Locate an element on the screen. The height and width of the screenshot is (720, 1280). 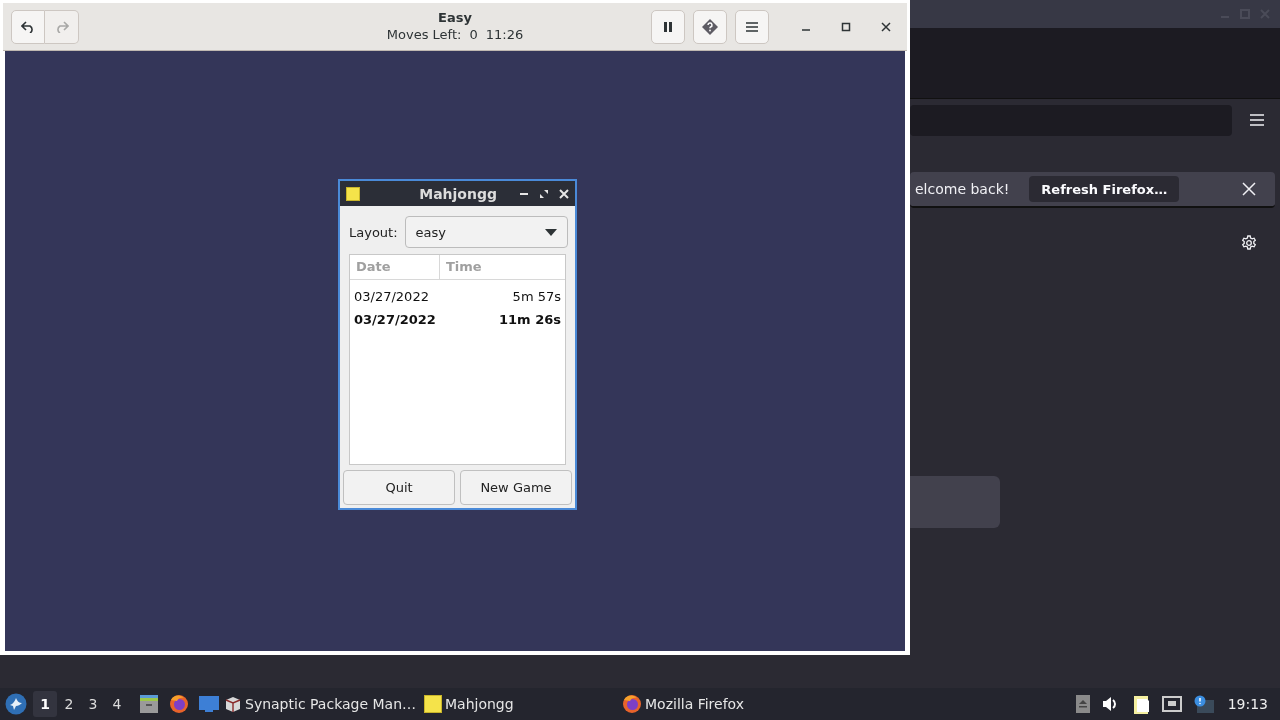
workspace-button: 3 is located at coordinates (93, 704).